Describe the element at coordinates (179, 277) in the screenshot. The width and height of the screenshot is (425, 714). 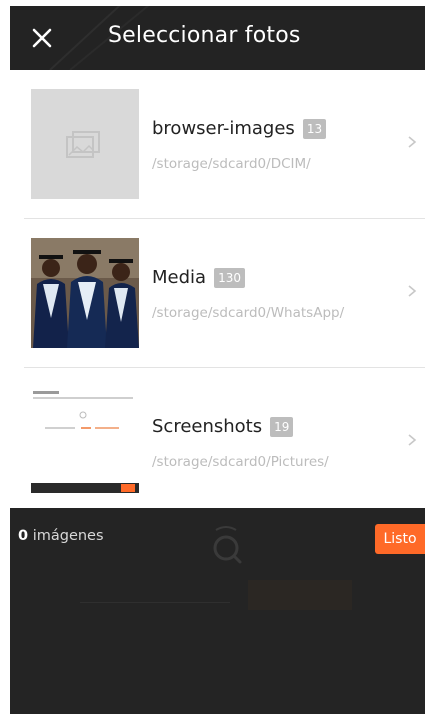
I see `folder-name-text: Media` at that location.